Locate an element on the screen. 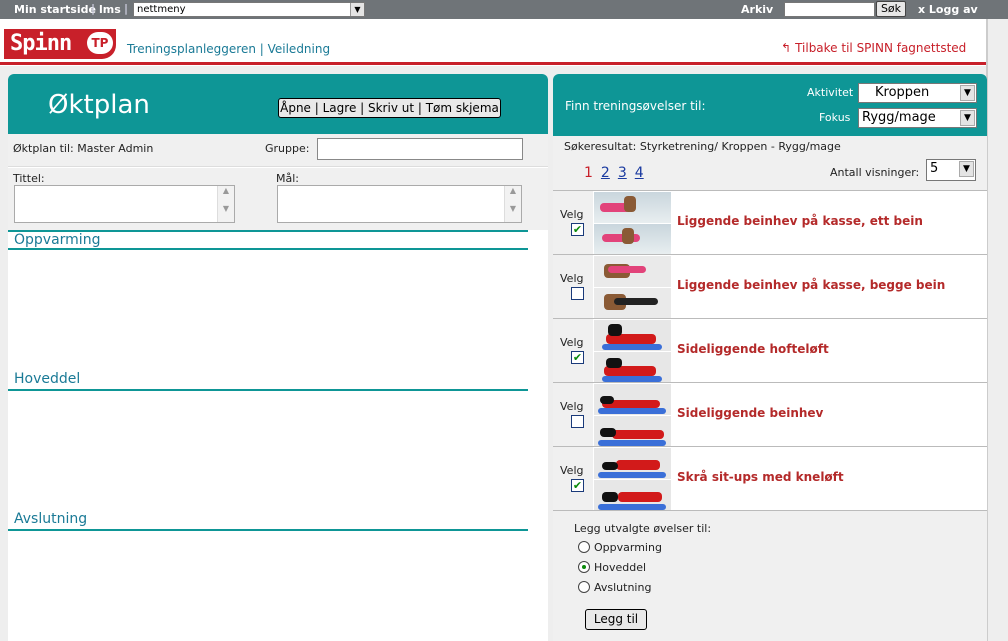 The height and width of the screenshot is (641, 1008). back-link: ↰ Tilbake til SPINN fagnettsted is located at coordinates (873, 48).